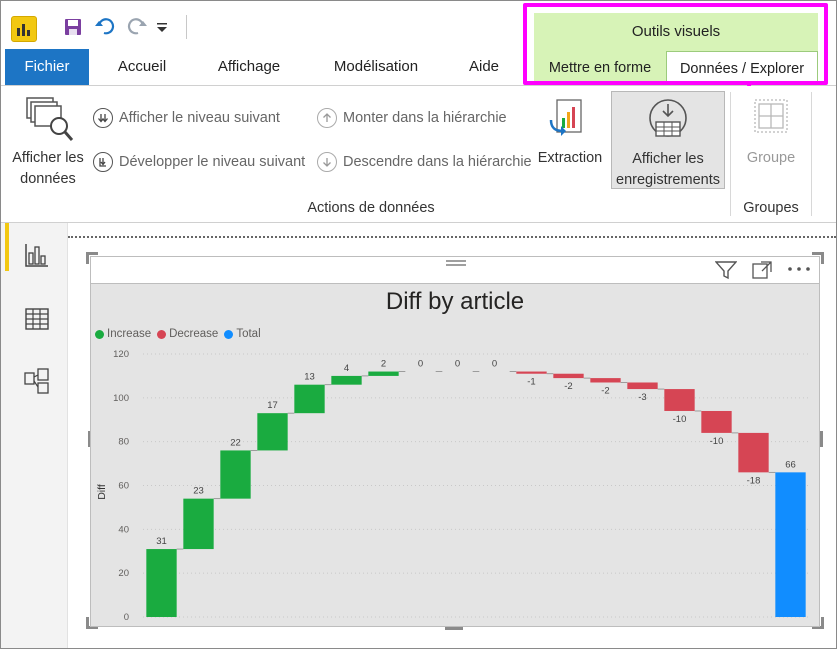 The width and height of the screenshot is (837, 649). Describe the element at coordinates (126, 617) in the screenshot. I see `y-tick-label: 0` at that location.